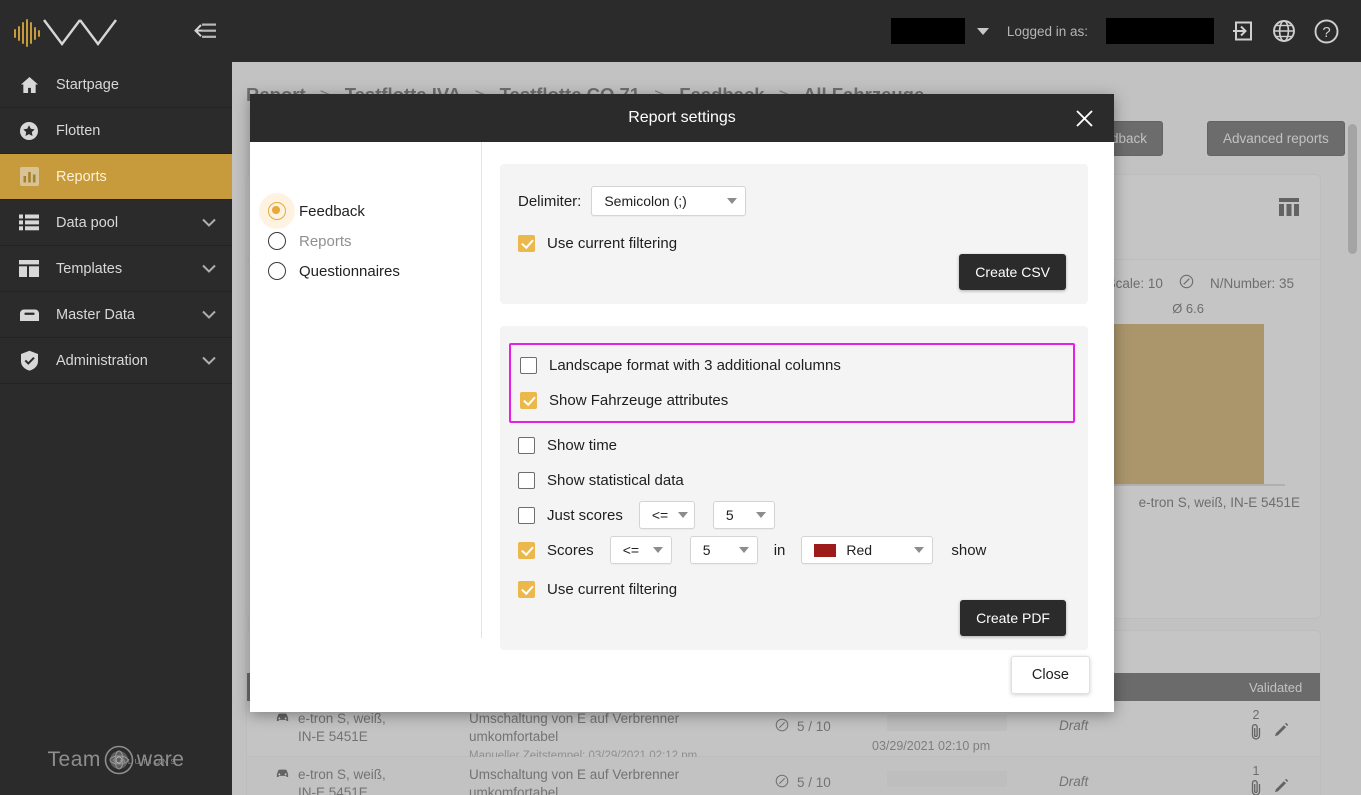  What do you see at coordinates (145, 761) in the screenshot?
I see `company-logo-subtitle: SOLUTIONS` at bounding box center [145, 761].